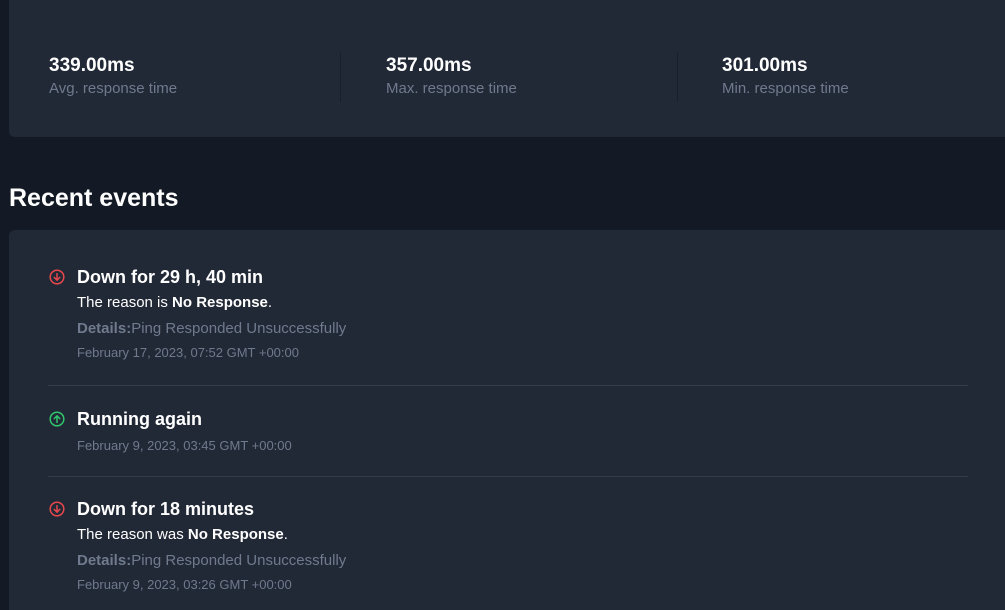 This screenshot has height=610, width=1005. I want to click on stat-min-response: 301.00ms Min. response time, so click(785, 76).